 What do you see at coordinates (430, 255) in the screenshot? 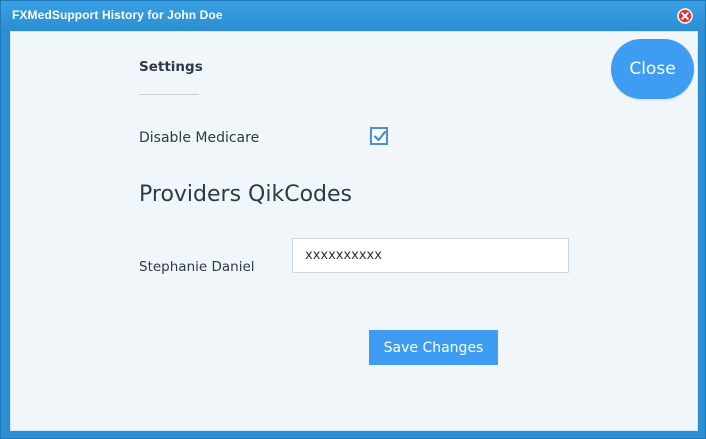
I see `qikcode-input` at bounding box center [430, 255].